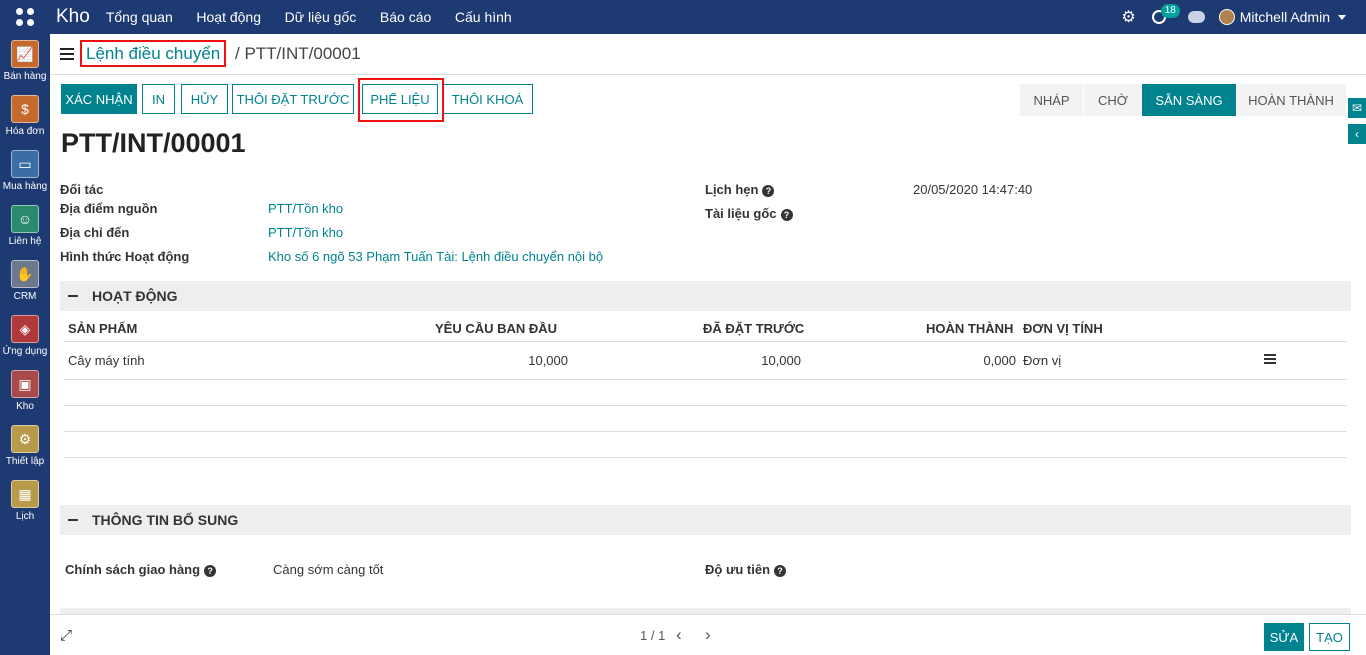 Image resolution: width=1366 pixels, height=655 pixels. Describe the element at coordinates (109, 208) in the screenshot. I see `source-location-label: Địa điểm nguồn` at that location.